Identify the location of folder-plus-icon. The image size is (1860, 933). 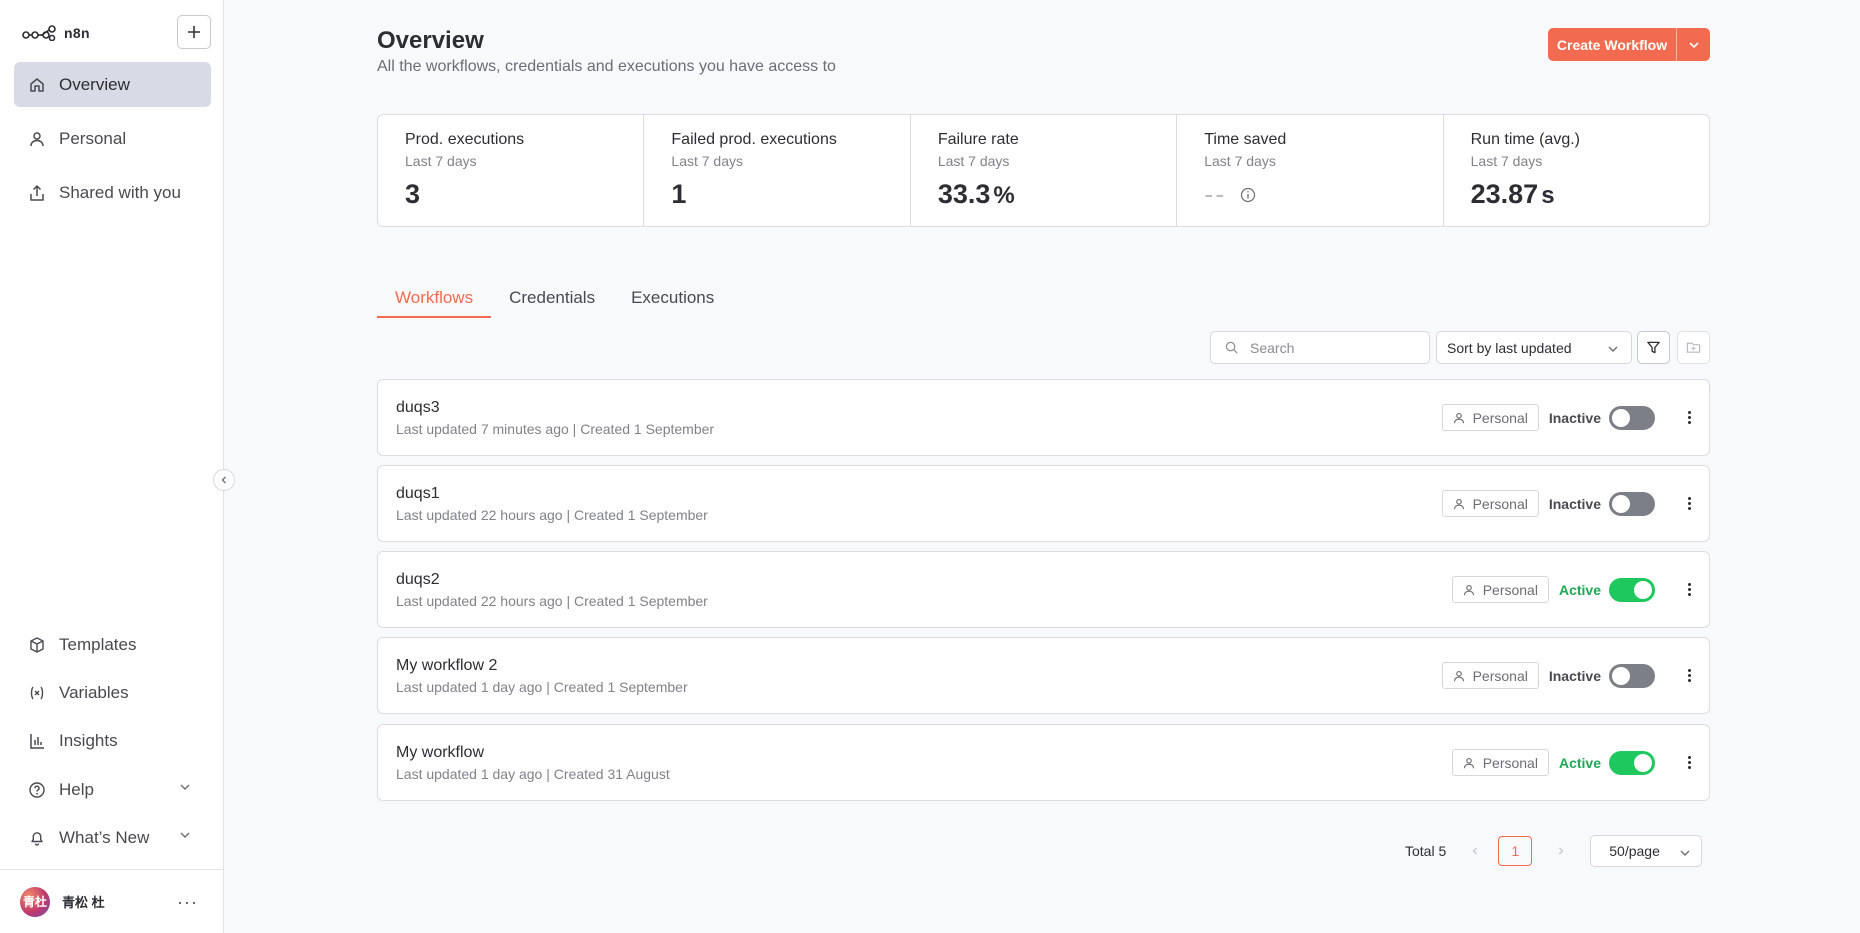
(1693, 347).